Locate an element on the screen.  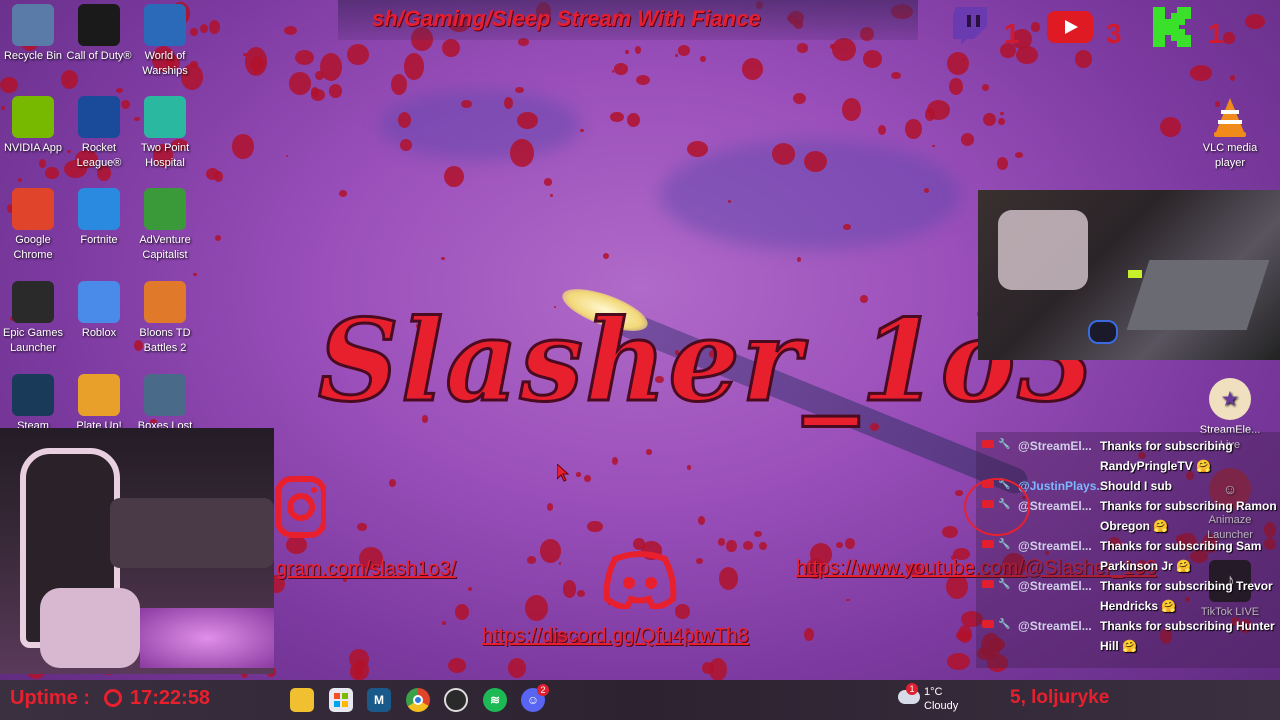
uptime-label: Uptime : is located at coordinates (50, 698).